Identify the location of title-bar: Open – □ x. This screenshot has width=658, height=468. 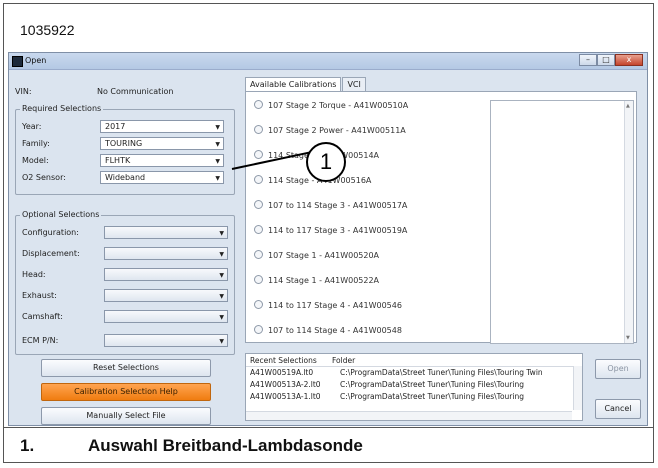
(328, 61).